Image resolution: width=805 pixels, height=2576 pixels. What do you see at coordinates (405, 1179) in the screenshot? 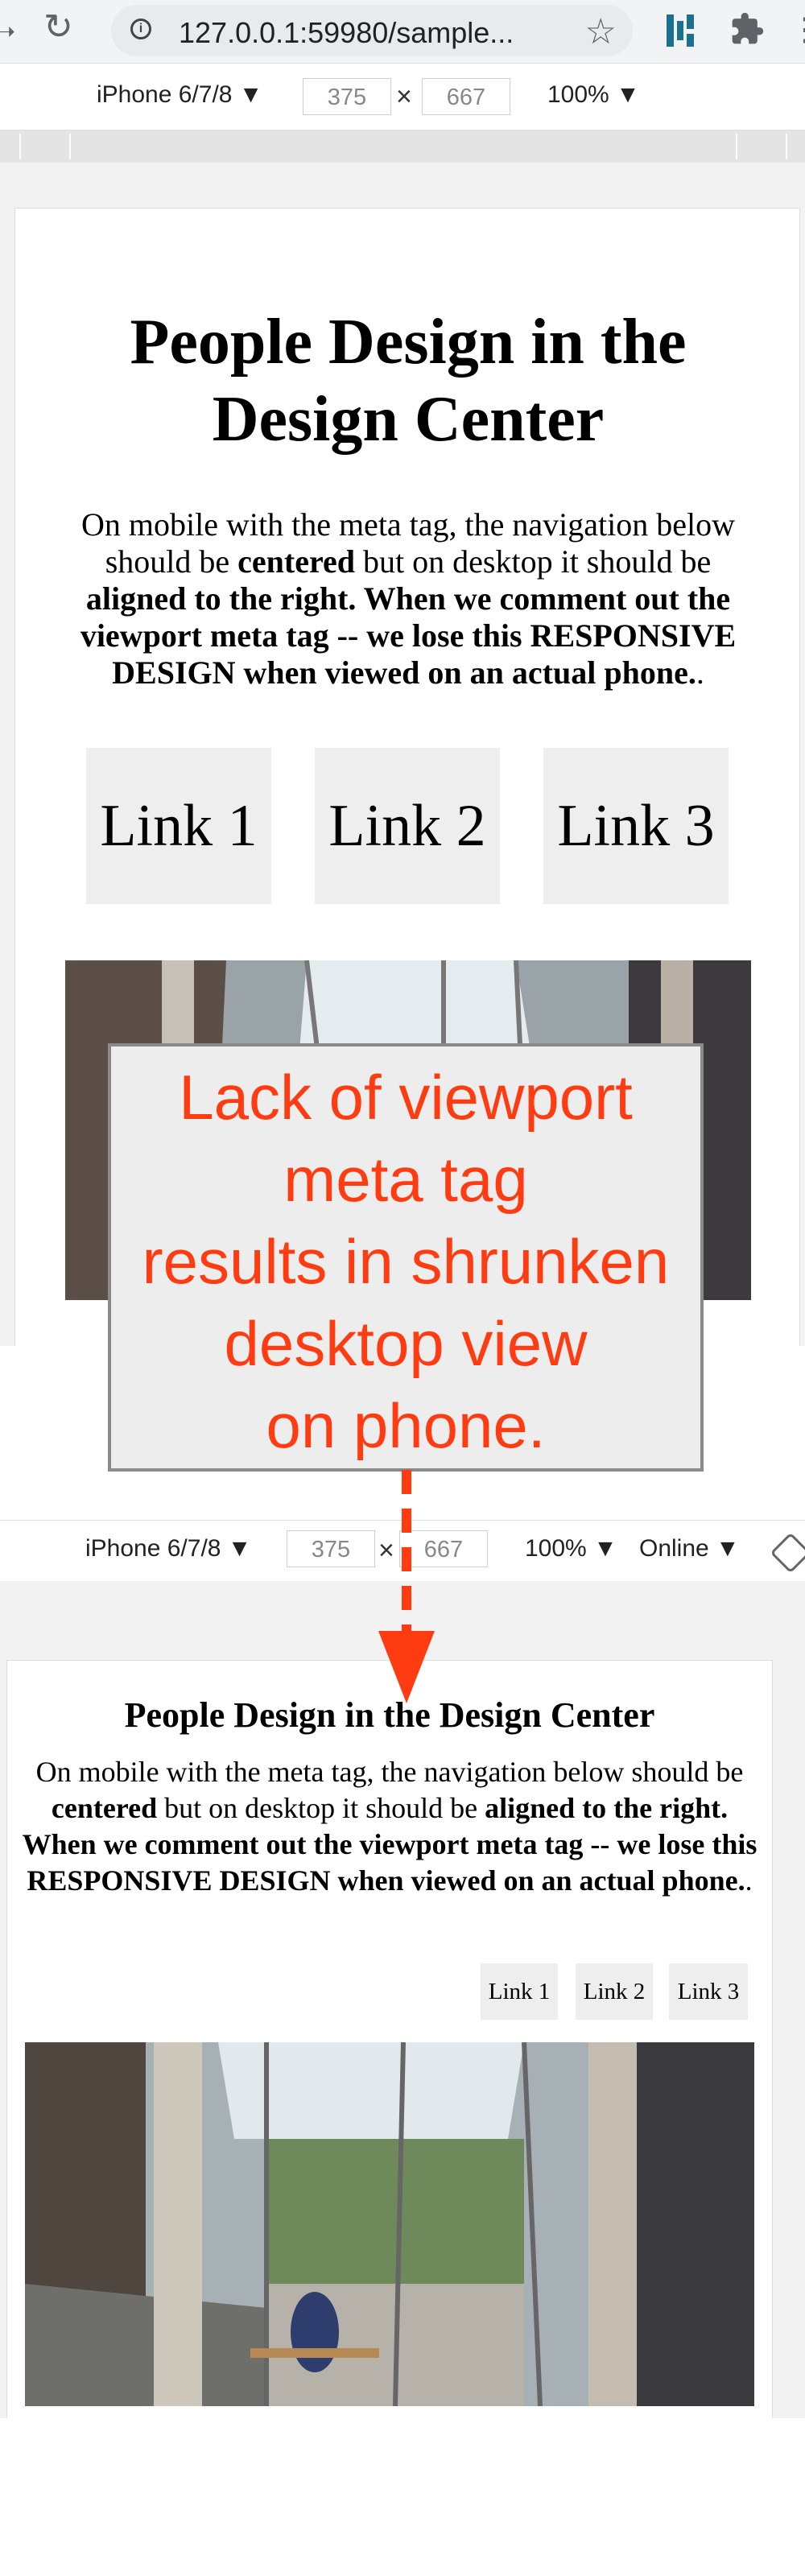
I see `callout-line: meta tag` at bounding box center [405, 1179].